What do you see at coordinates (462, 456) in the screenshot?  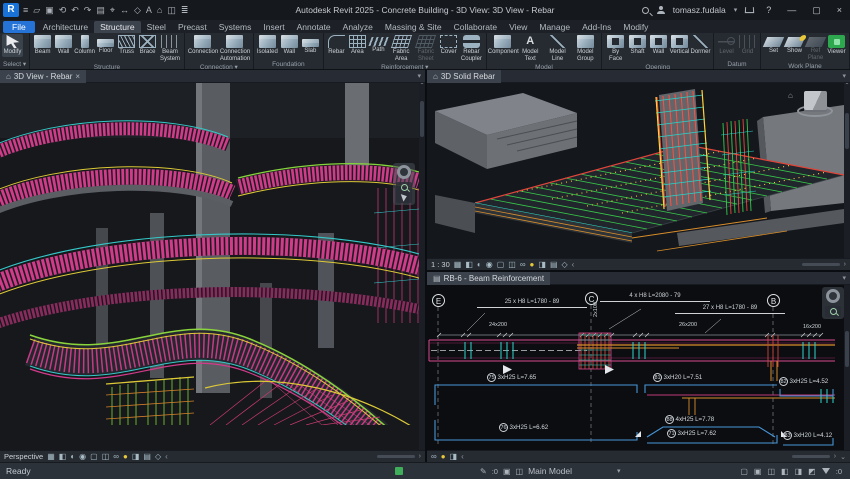 I see `collapse-bar-icon: ‹` at bounding box center [462, 456].